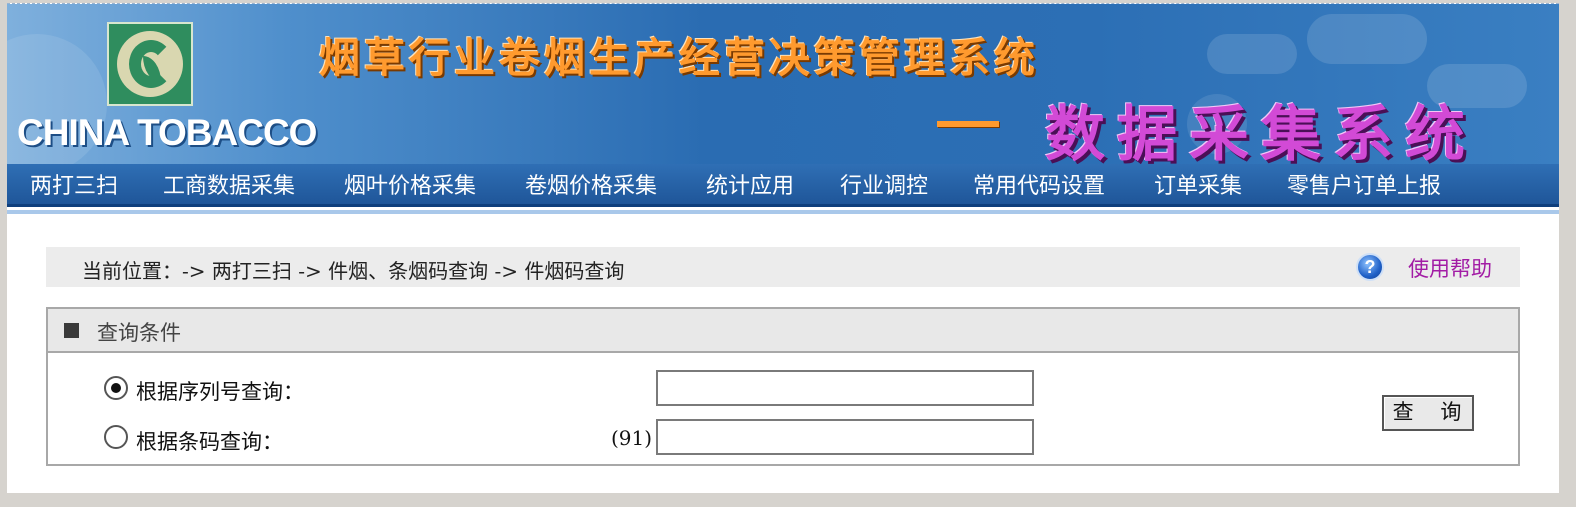 The image size is (1576, 507). I want to click on barcode-query-label: 根据条码查询：, so click(209, 442).